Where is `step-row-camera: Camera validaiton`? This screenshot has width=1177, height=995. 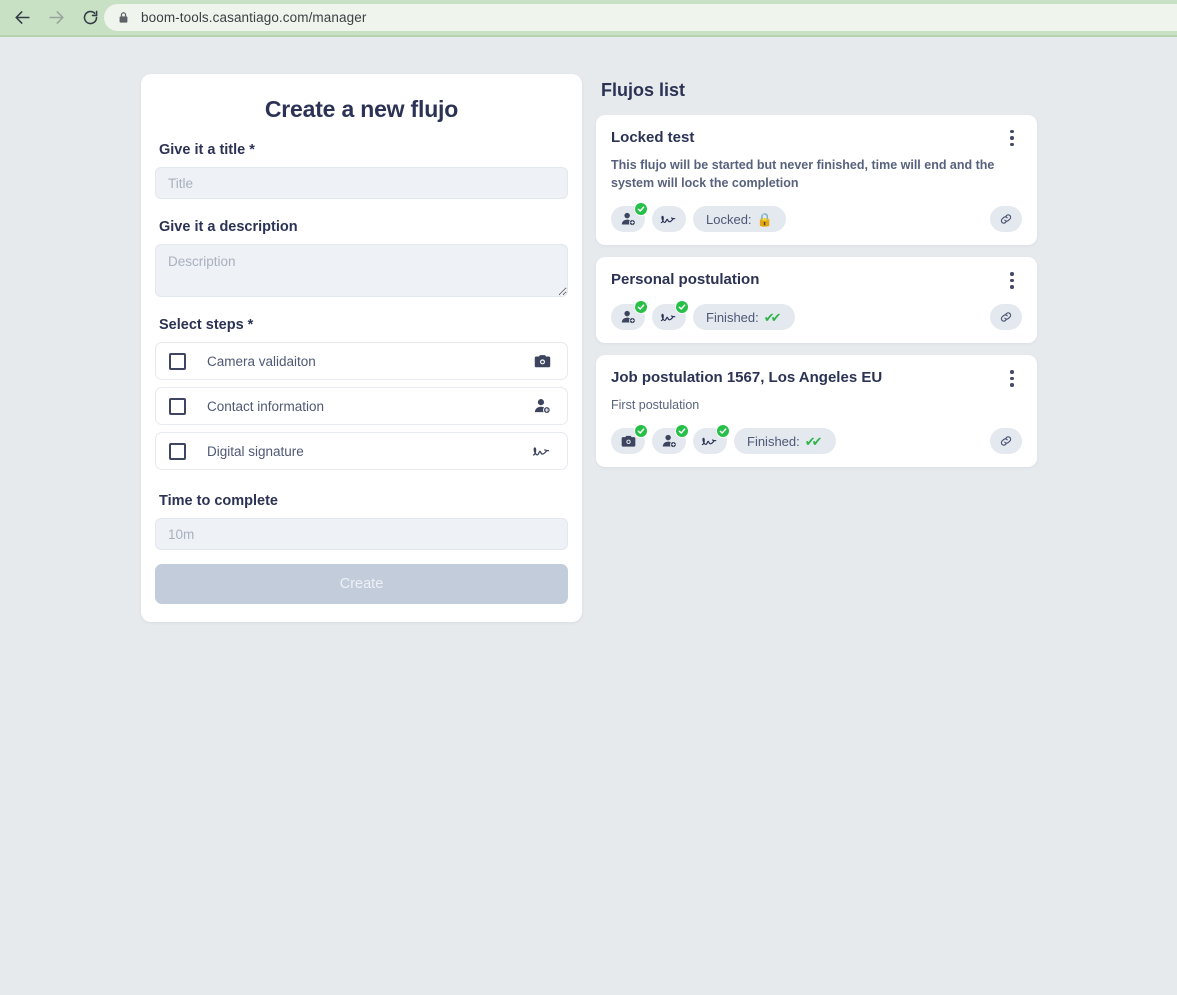
step-row-camera: Camera validaiton is located at coordinates (361, 361).